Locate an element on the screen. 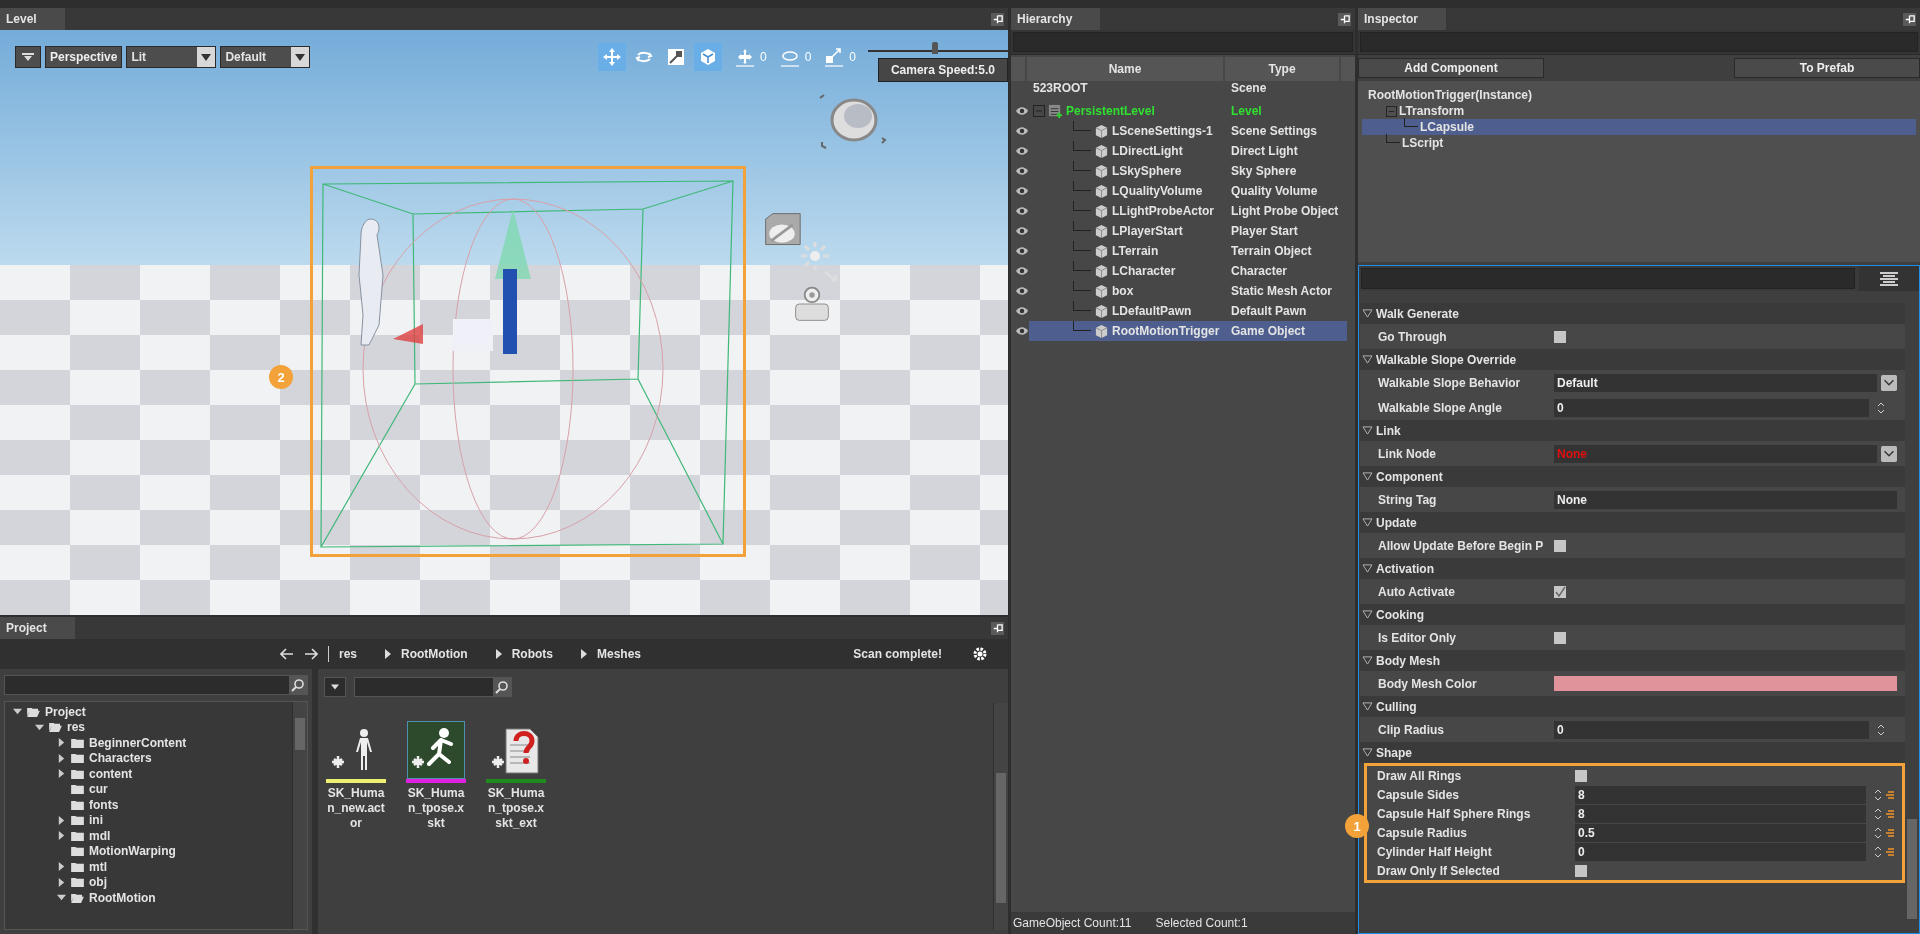  component-row: LTransform is located at coordinates (1639, 111).